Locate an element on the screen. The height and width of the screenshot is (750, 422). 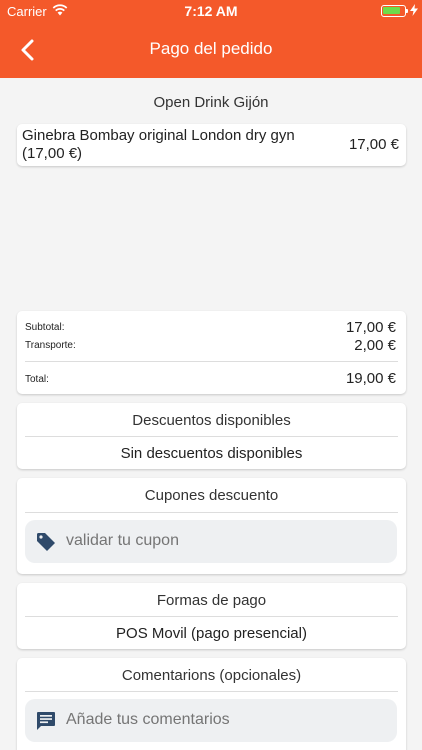
battery-tip is located at coordinates (407, 11).